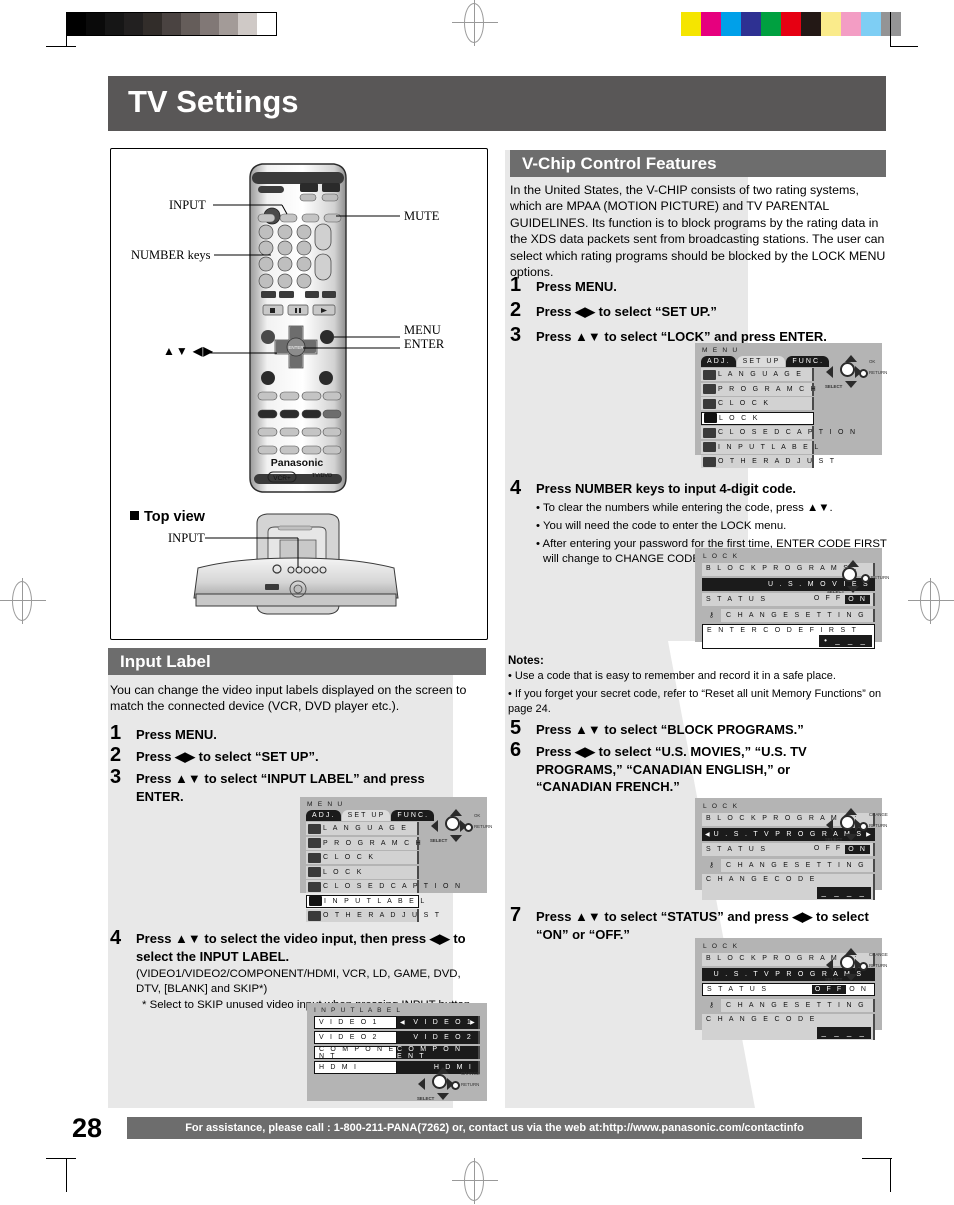 Image resolution: width=954 pixels, height=1205 pixels. I want to click on remote-label-input: INPUT, so click(187, 205).